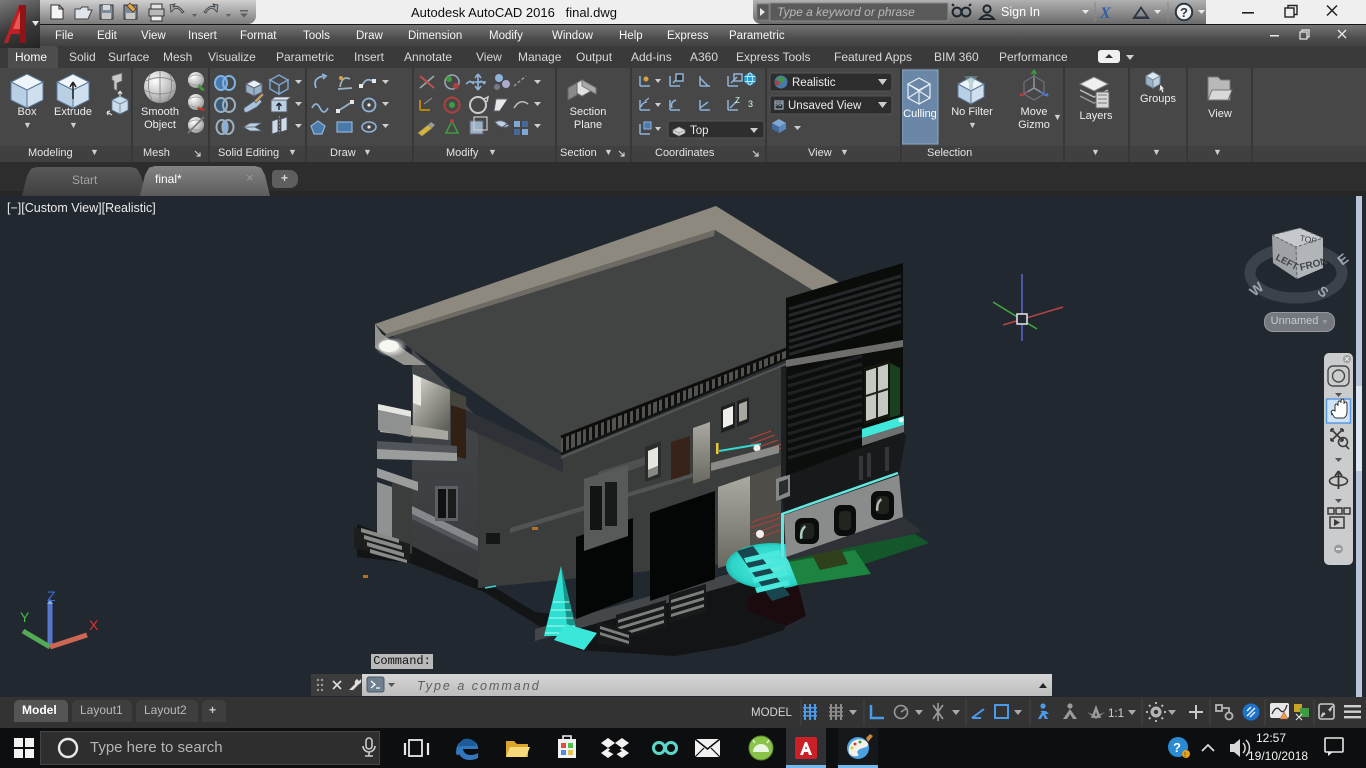 The height and width of the screenshot is (768, 1366). I want to click on svg-text: 19/10/2018, so click(1278, 756).